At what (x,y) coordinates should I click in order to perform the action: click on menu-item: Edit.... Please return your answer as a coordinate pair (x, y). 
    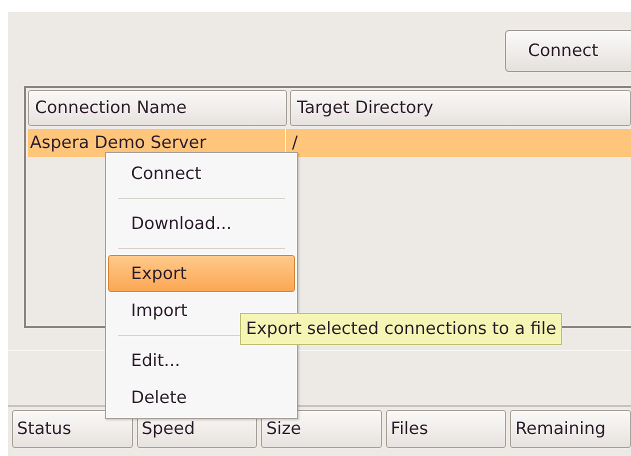
    Looking at the image, I should click on (201, 360).